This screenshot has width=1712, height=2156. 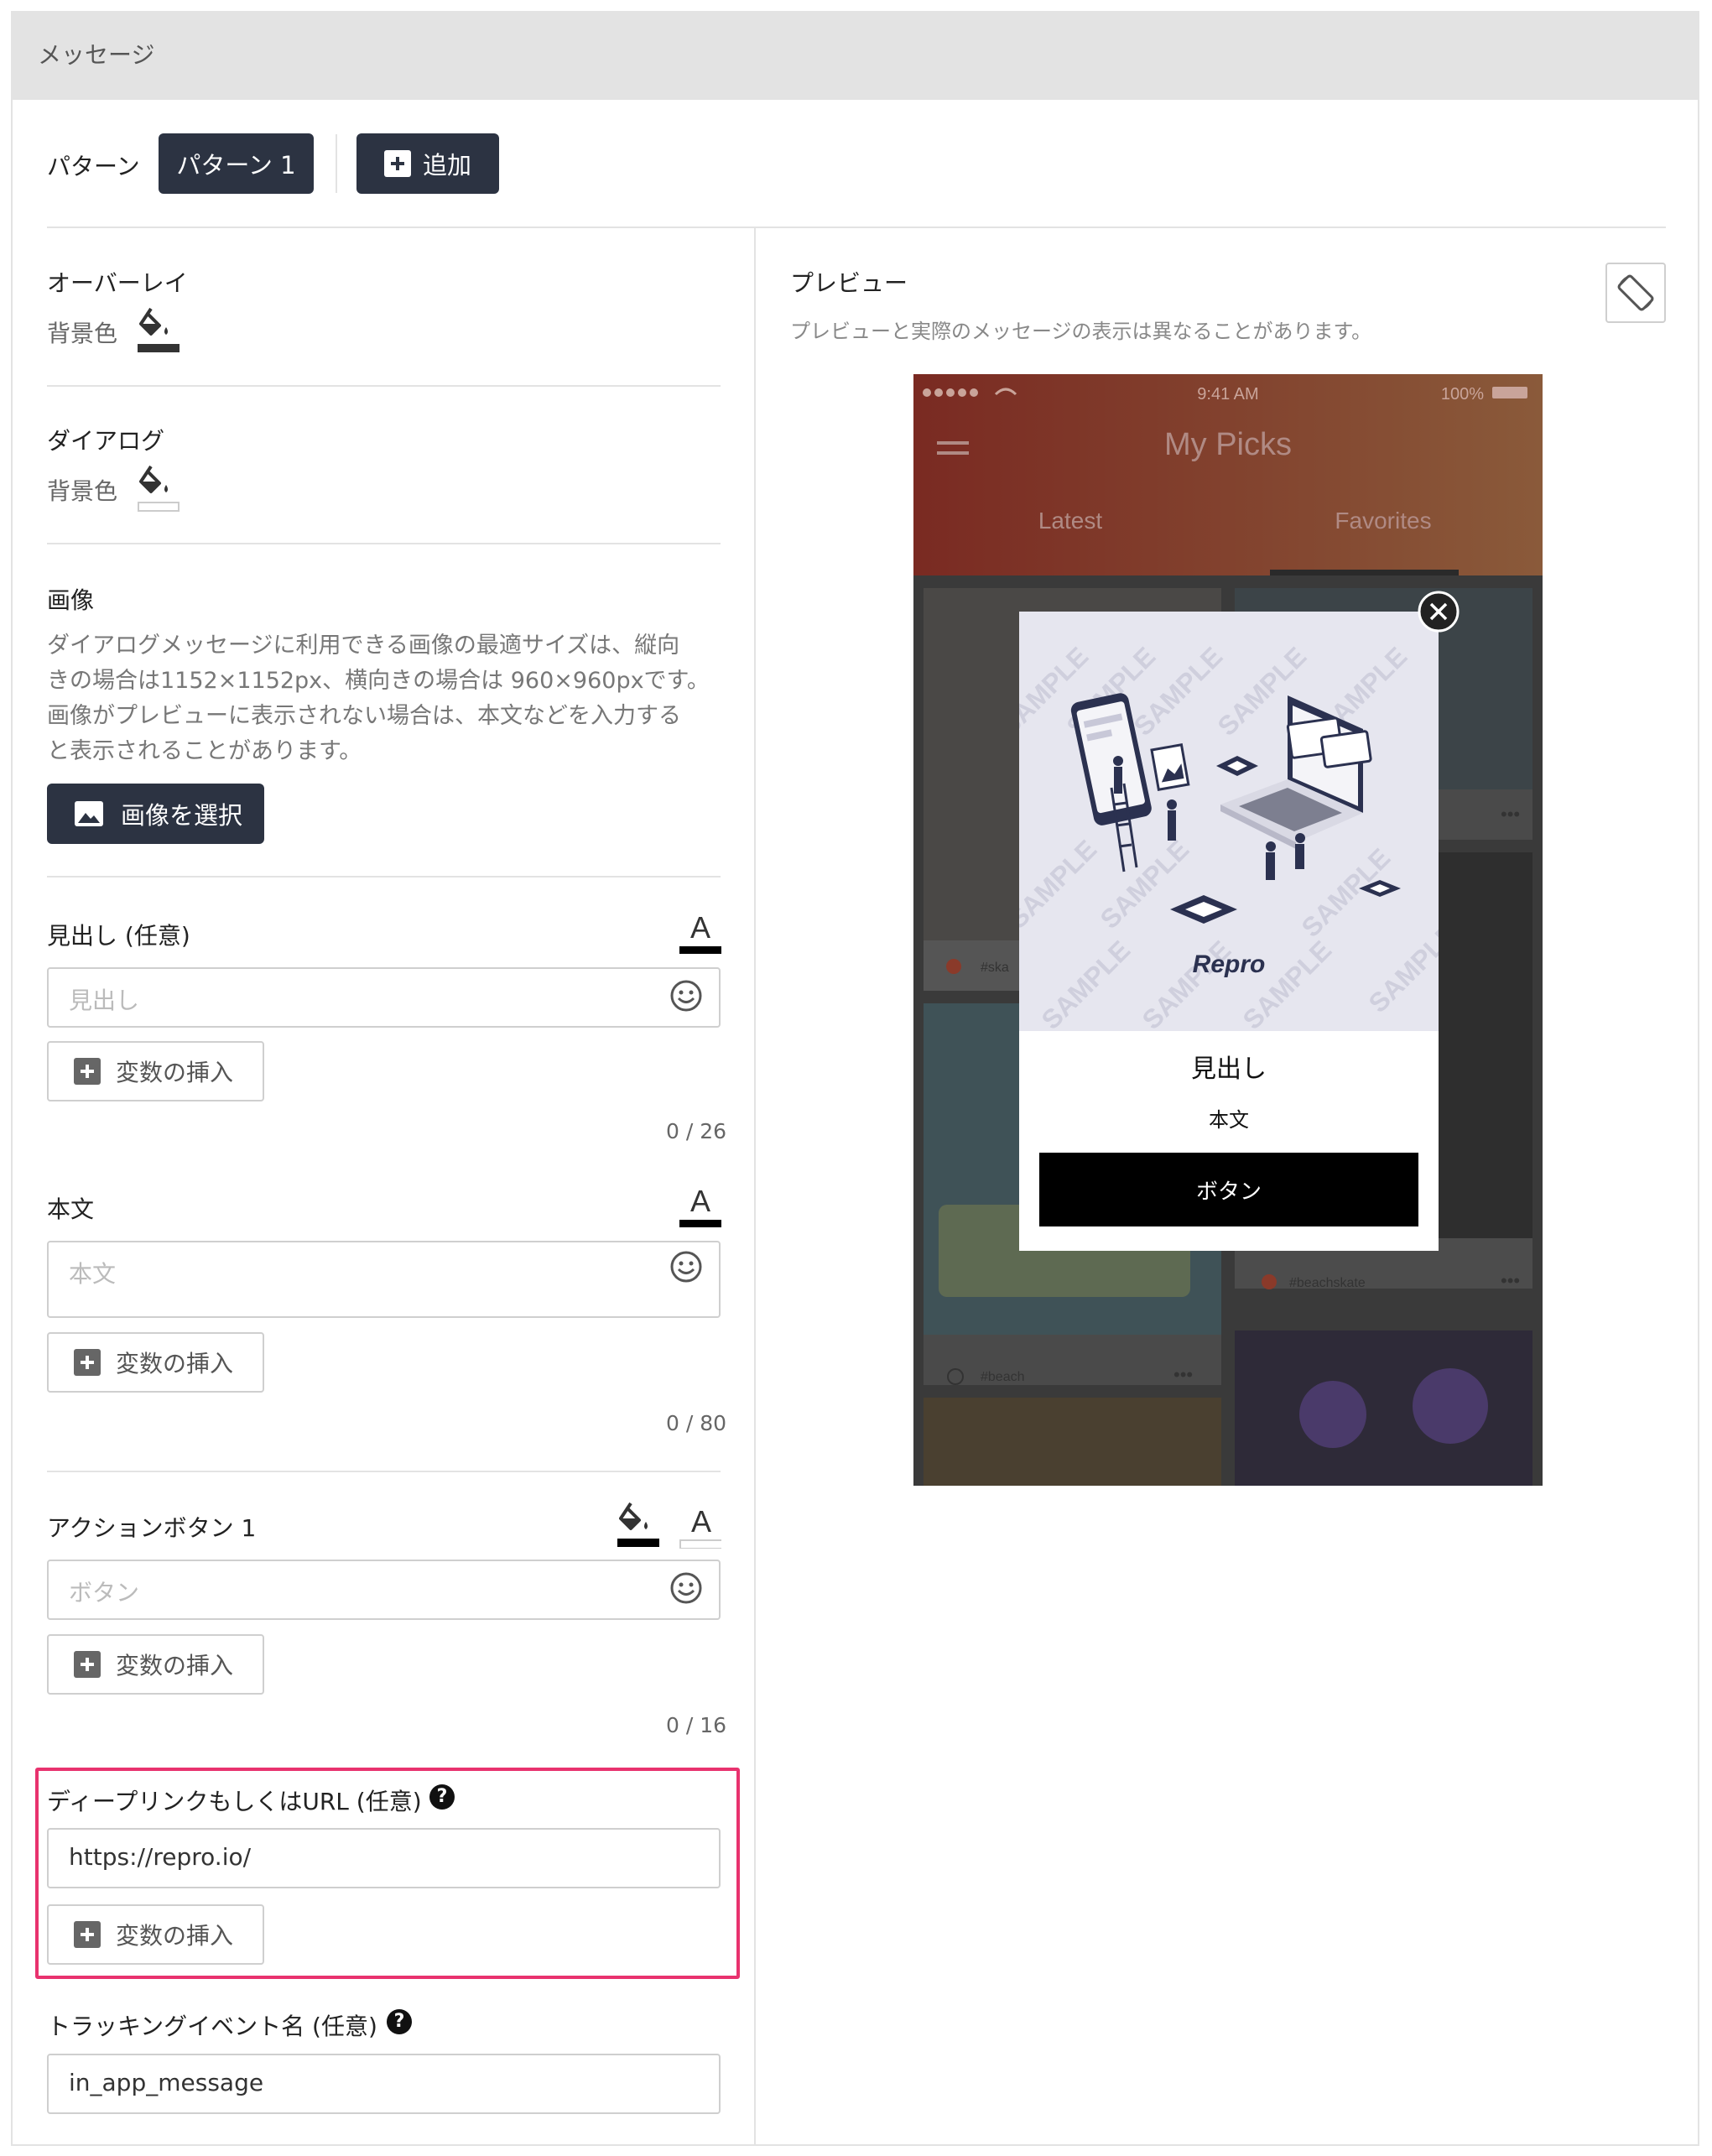 I want to click on image-description-line: ダイアログメッセージに利用できる画像の最適サイズは、縦向, so click(x=363, y=646).